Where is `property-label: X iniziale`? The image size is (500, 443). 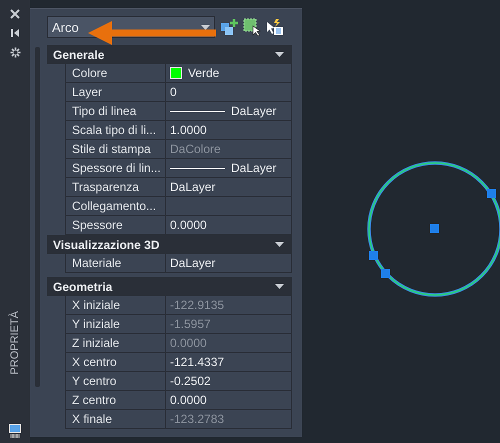 property-label: X iniziale is located at coordinates (115, 305).